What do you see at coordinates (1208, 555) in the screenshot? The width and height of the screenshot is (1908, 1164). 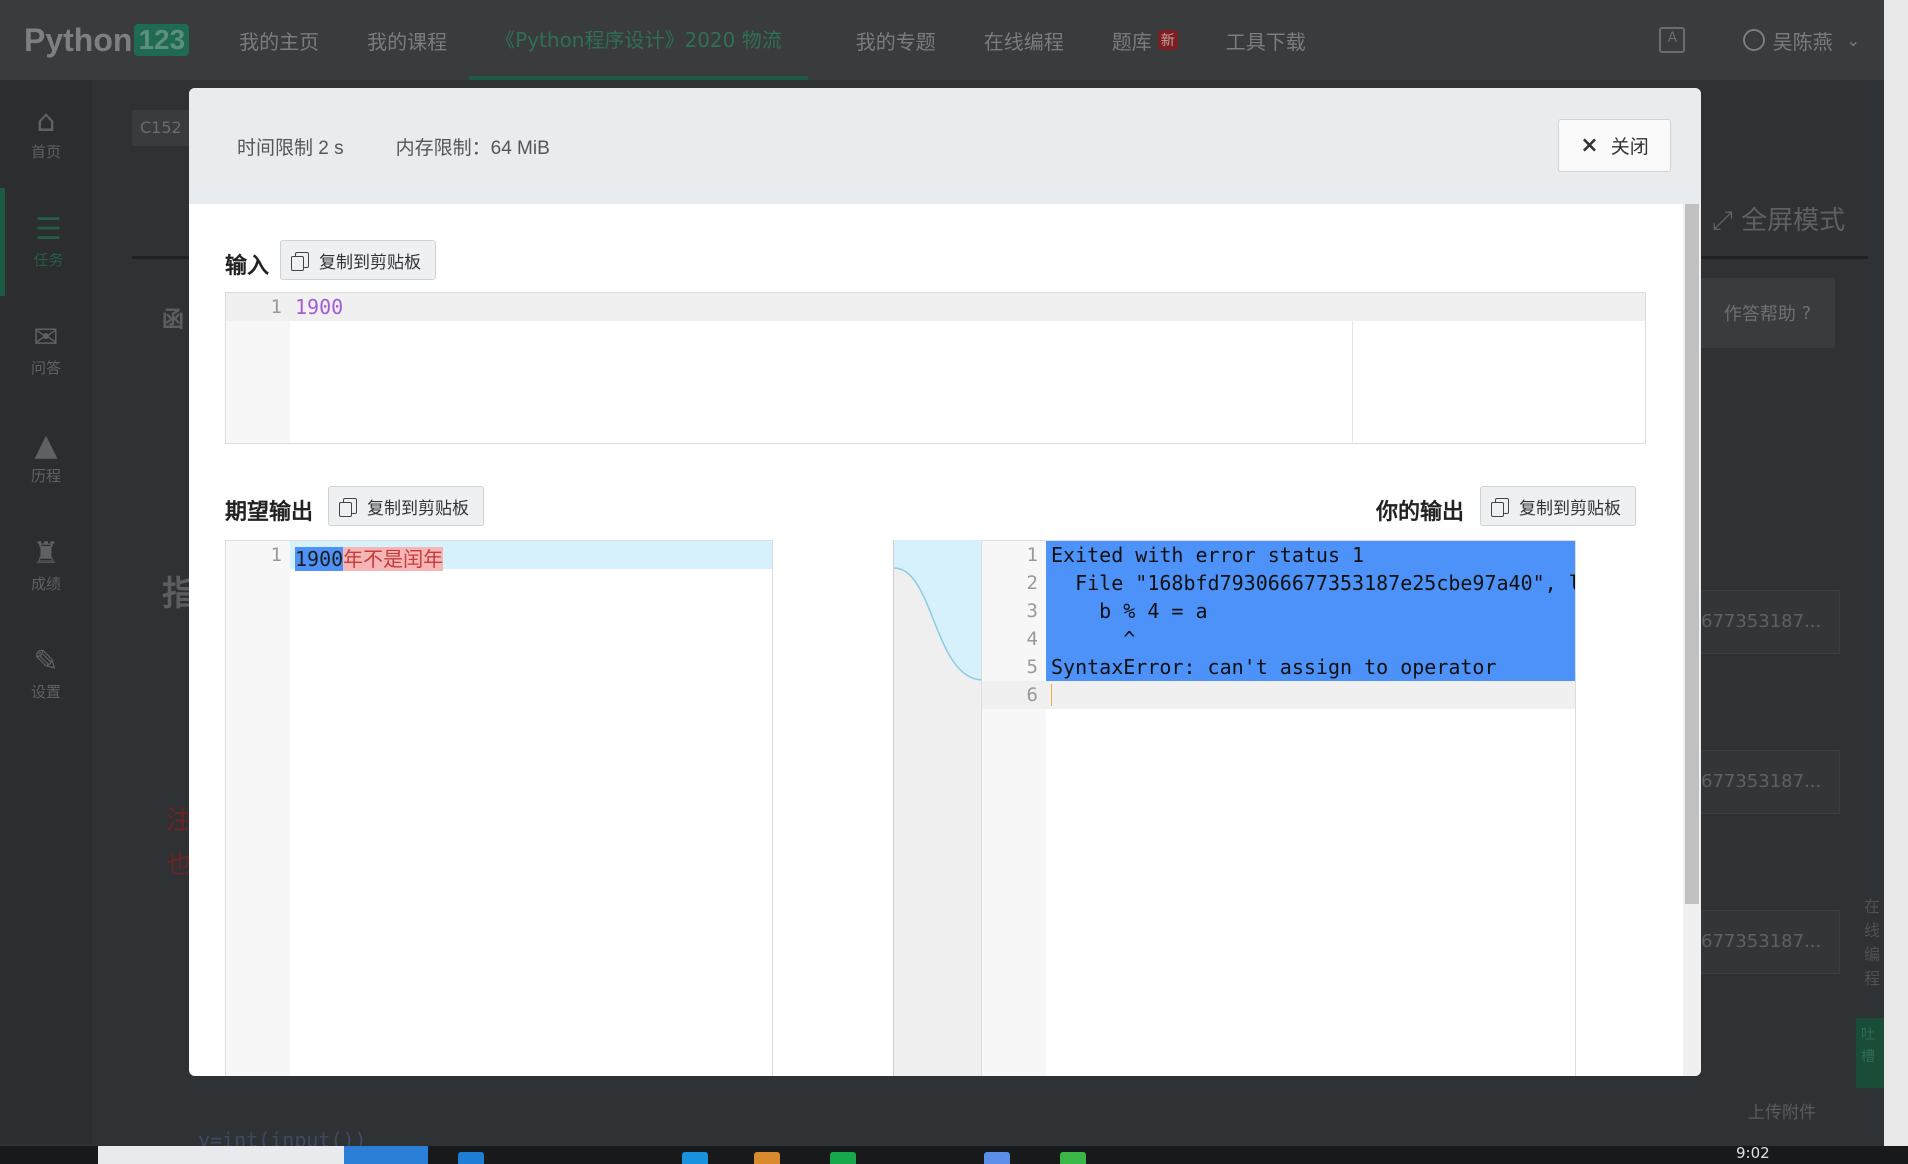 I see `output-line: Exited with error status 1` at bounding box center [1208, 555].